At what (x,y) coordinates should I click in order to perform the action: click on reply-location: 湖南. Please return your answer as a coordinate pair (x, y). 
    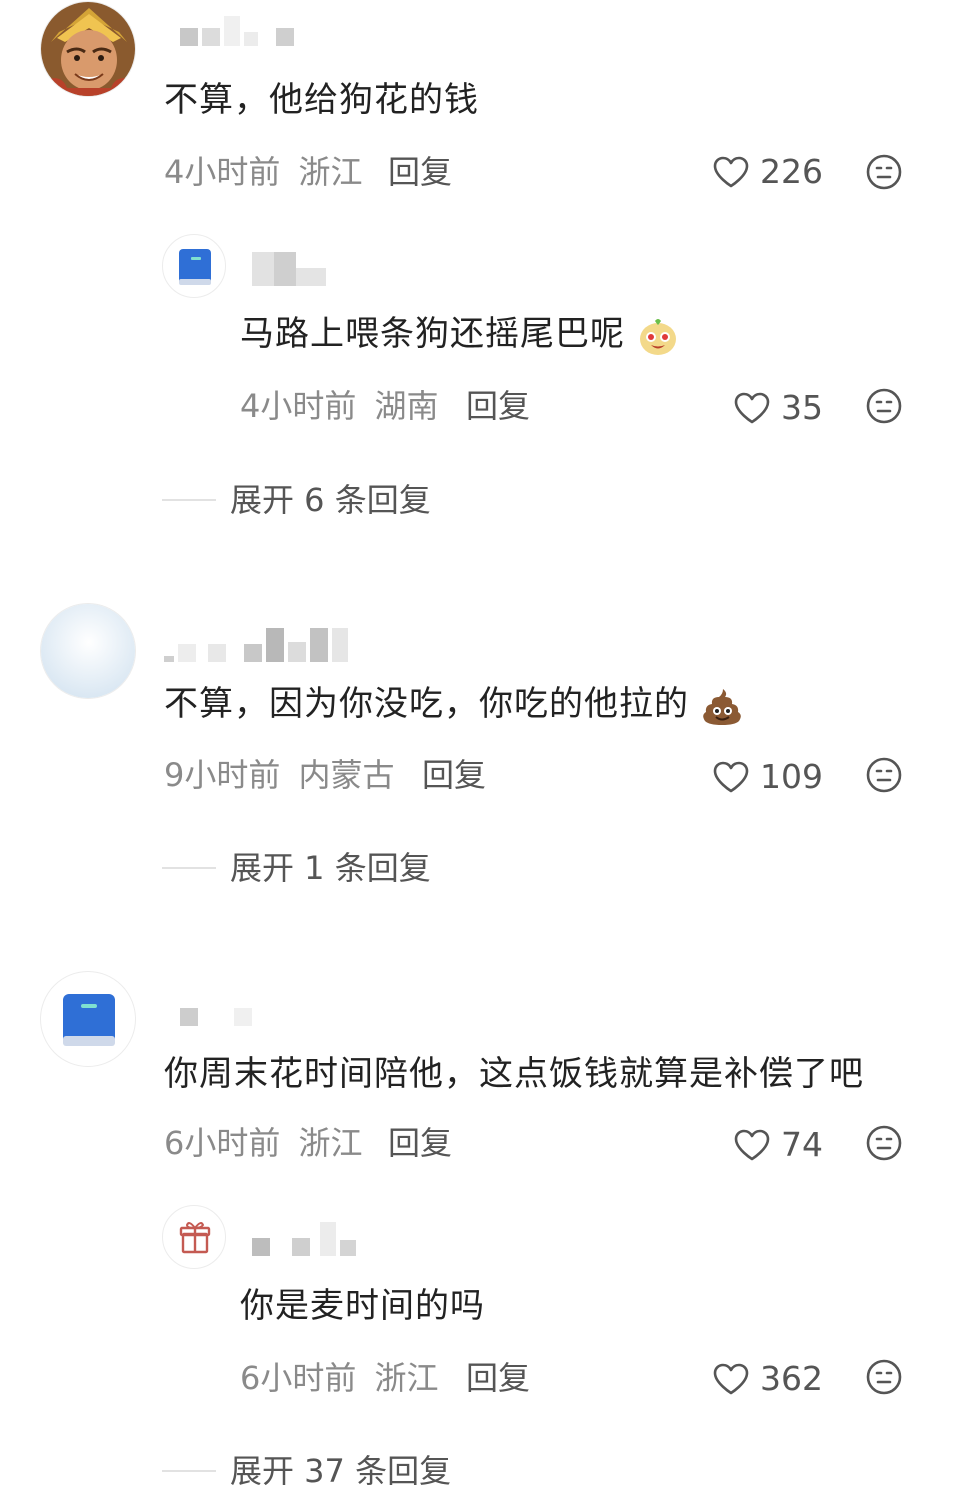
    Looking at the image, I should click on (406, 406).